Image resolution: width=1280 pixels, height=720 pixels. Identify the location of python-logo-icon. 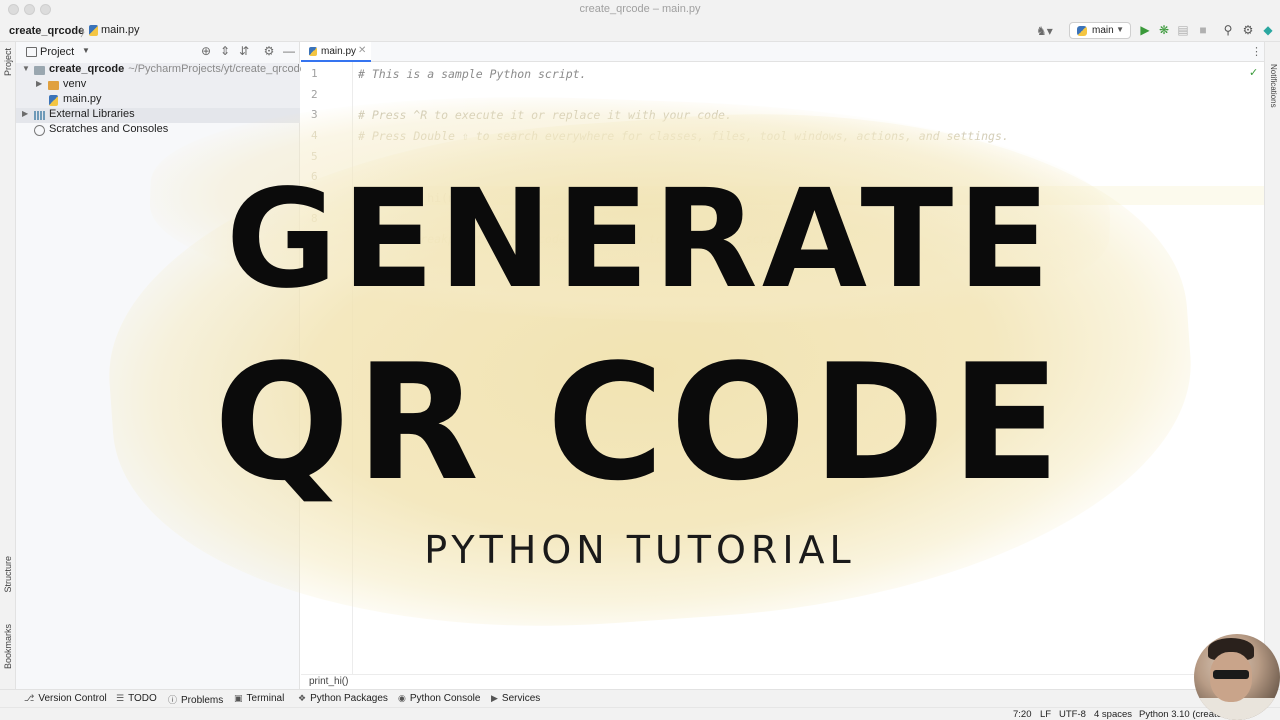
(1082, 31).